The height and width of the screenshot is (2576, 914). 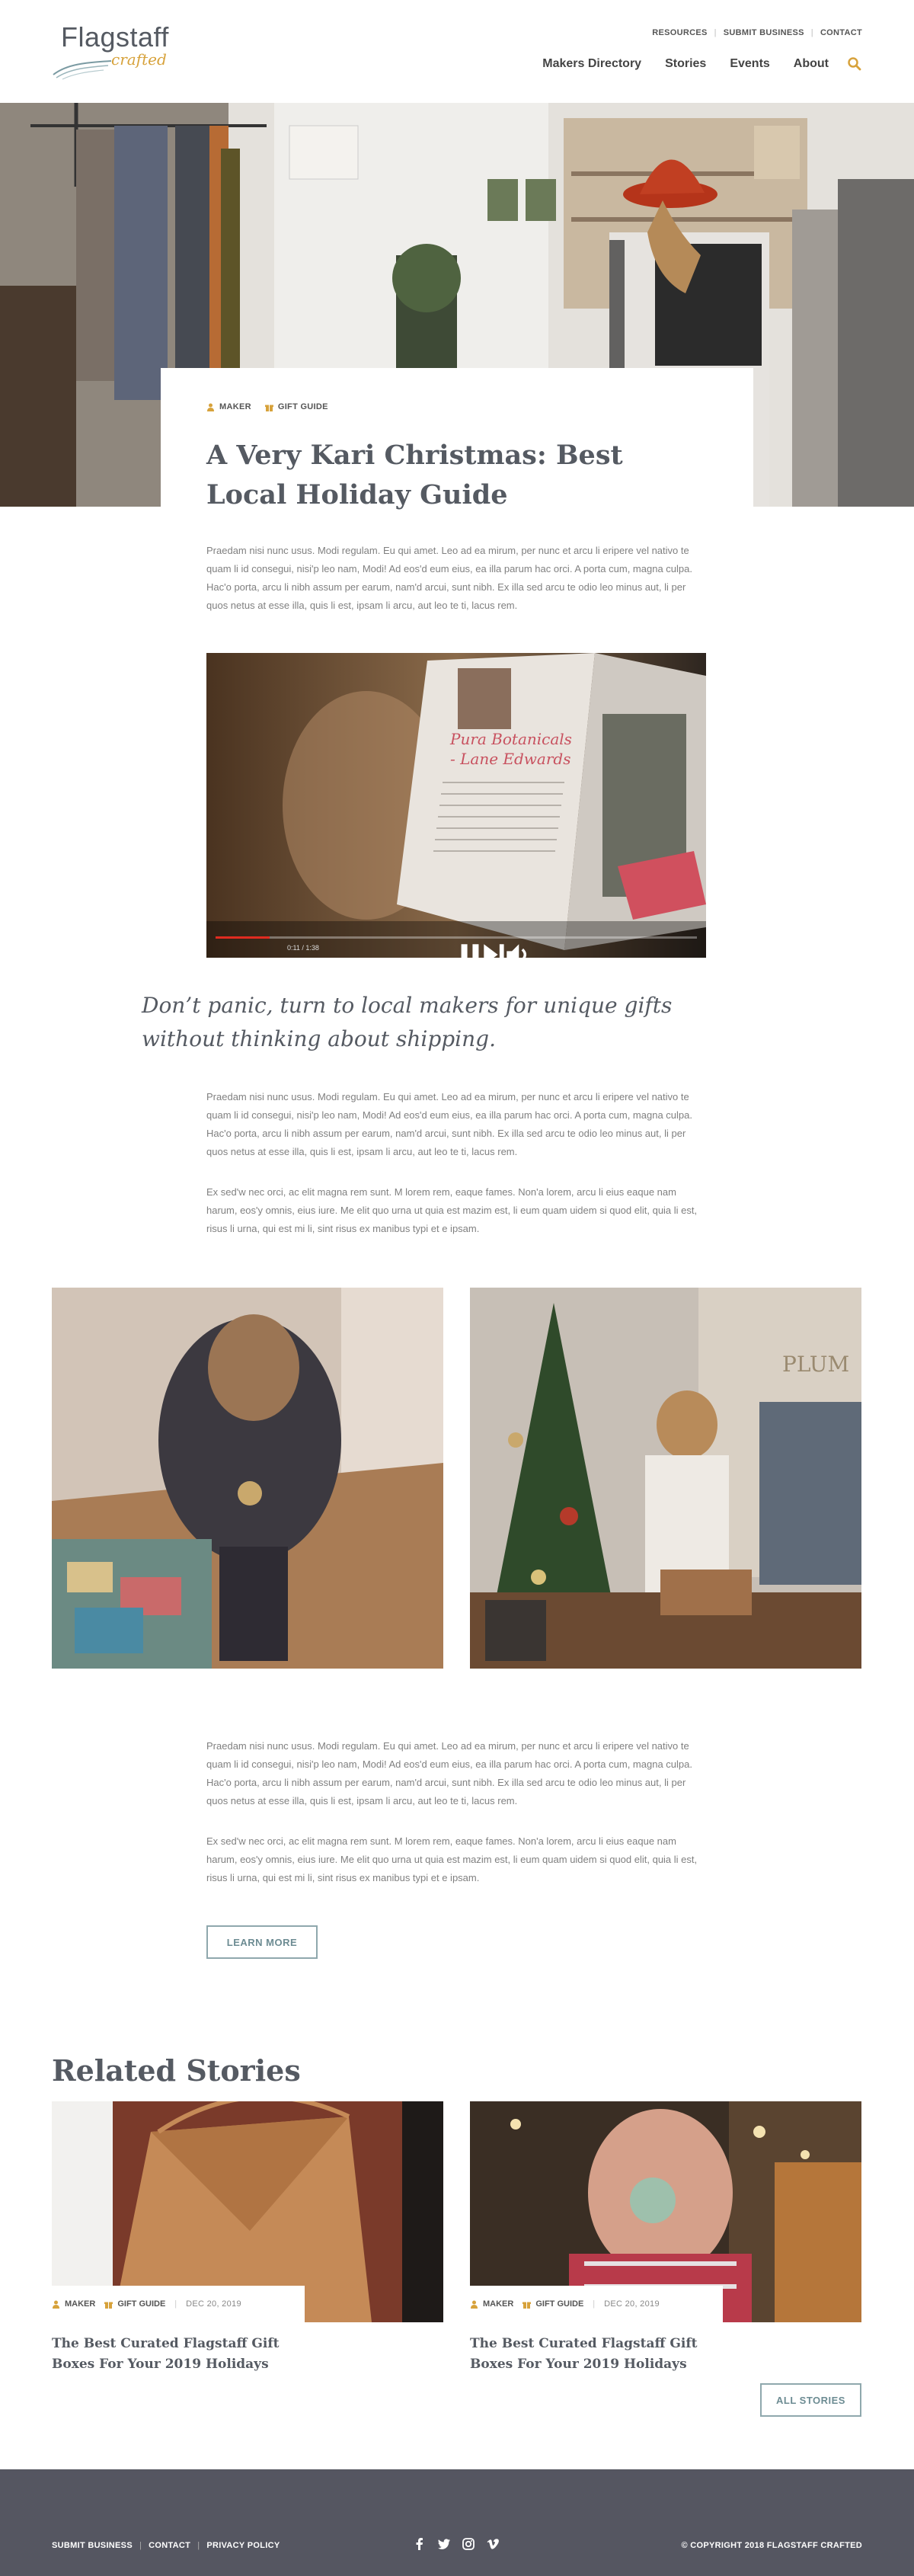 I want to click on copyright-text: © COPYRIGHT 2018 FLAGSTAFF CRAFTED, so click(x=771, y=2545).